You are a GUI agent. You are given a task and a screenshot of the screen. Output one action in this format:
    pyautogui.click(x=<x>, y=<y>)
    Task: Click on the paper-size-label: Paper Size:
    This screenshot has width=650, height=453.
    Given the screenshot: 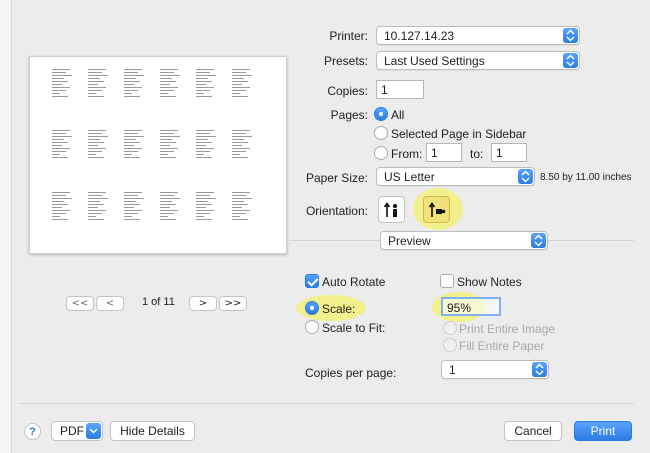 What is the action you would take?
    pyautogui.click(x=336, y=178)
    